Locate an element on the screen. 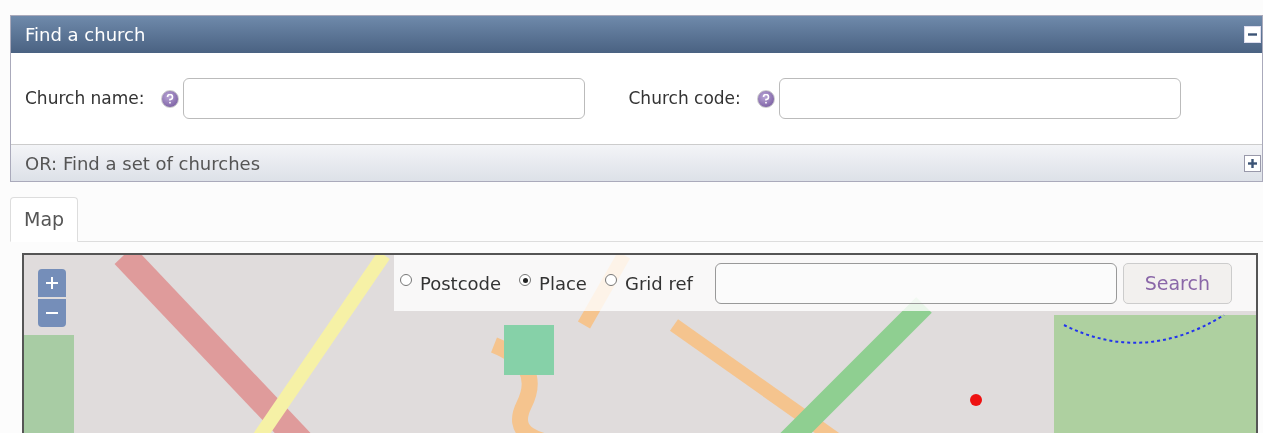  collapse-icon is located at coordinates (1252, 34).